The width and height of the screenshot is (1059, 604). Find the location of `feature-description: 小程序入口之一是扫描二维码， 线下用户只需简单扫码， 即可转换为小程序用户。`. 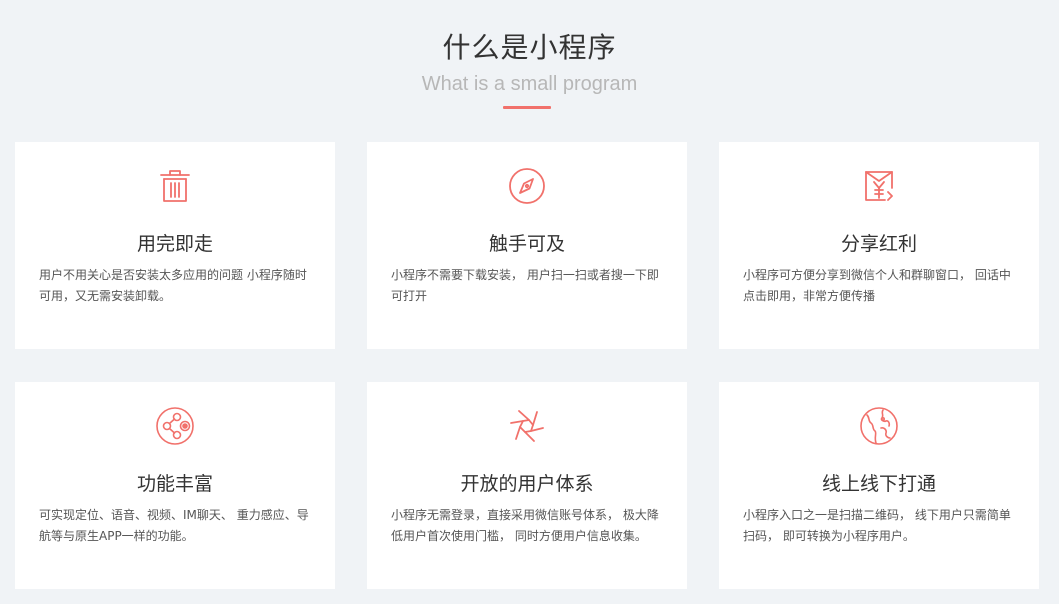

feature-description: 小程序入口之一是扫描二维码， 线下用户只需简单扫码， 即可转换为小程序用户。 is located at coordinates (877, 525).